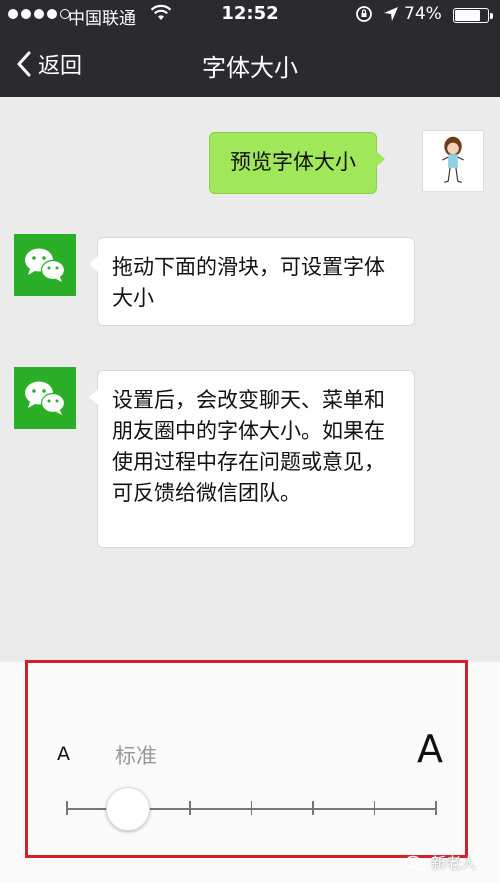  What do you see at coordinates (63, 754) in the screenshot?
I see `small-font-label: A` at bounding box center [63, 754].